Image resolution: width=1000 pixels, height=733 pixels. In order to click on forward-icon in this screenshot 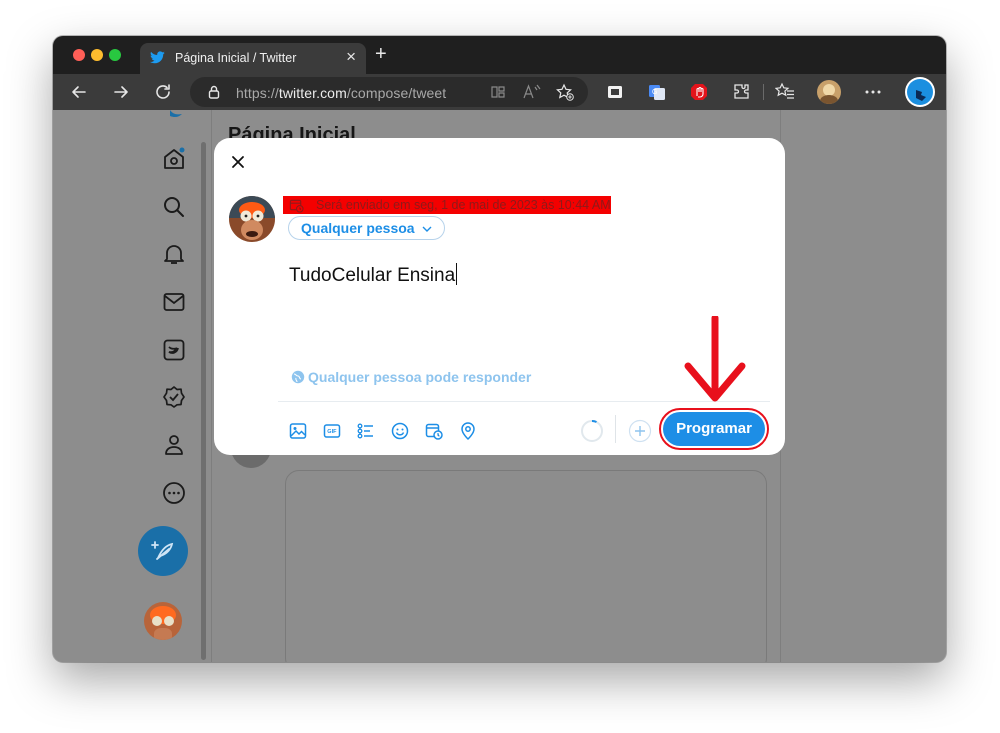, I will do `click(121, 92)`.